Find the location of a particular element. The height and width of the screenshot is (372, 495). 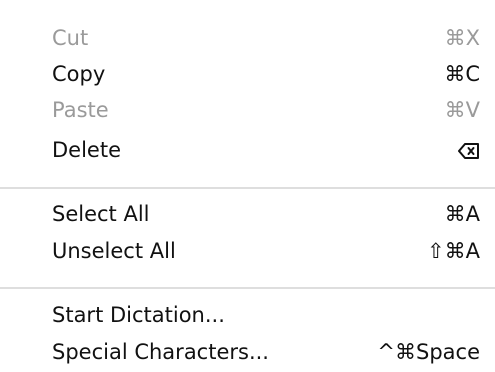

menu-item-shortcut: ⇧⌘A is located at coordinates (453, 251).